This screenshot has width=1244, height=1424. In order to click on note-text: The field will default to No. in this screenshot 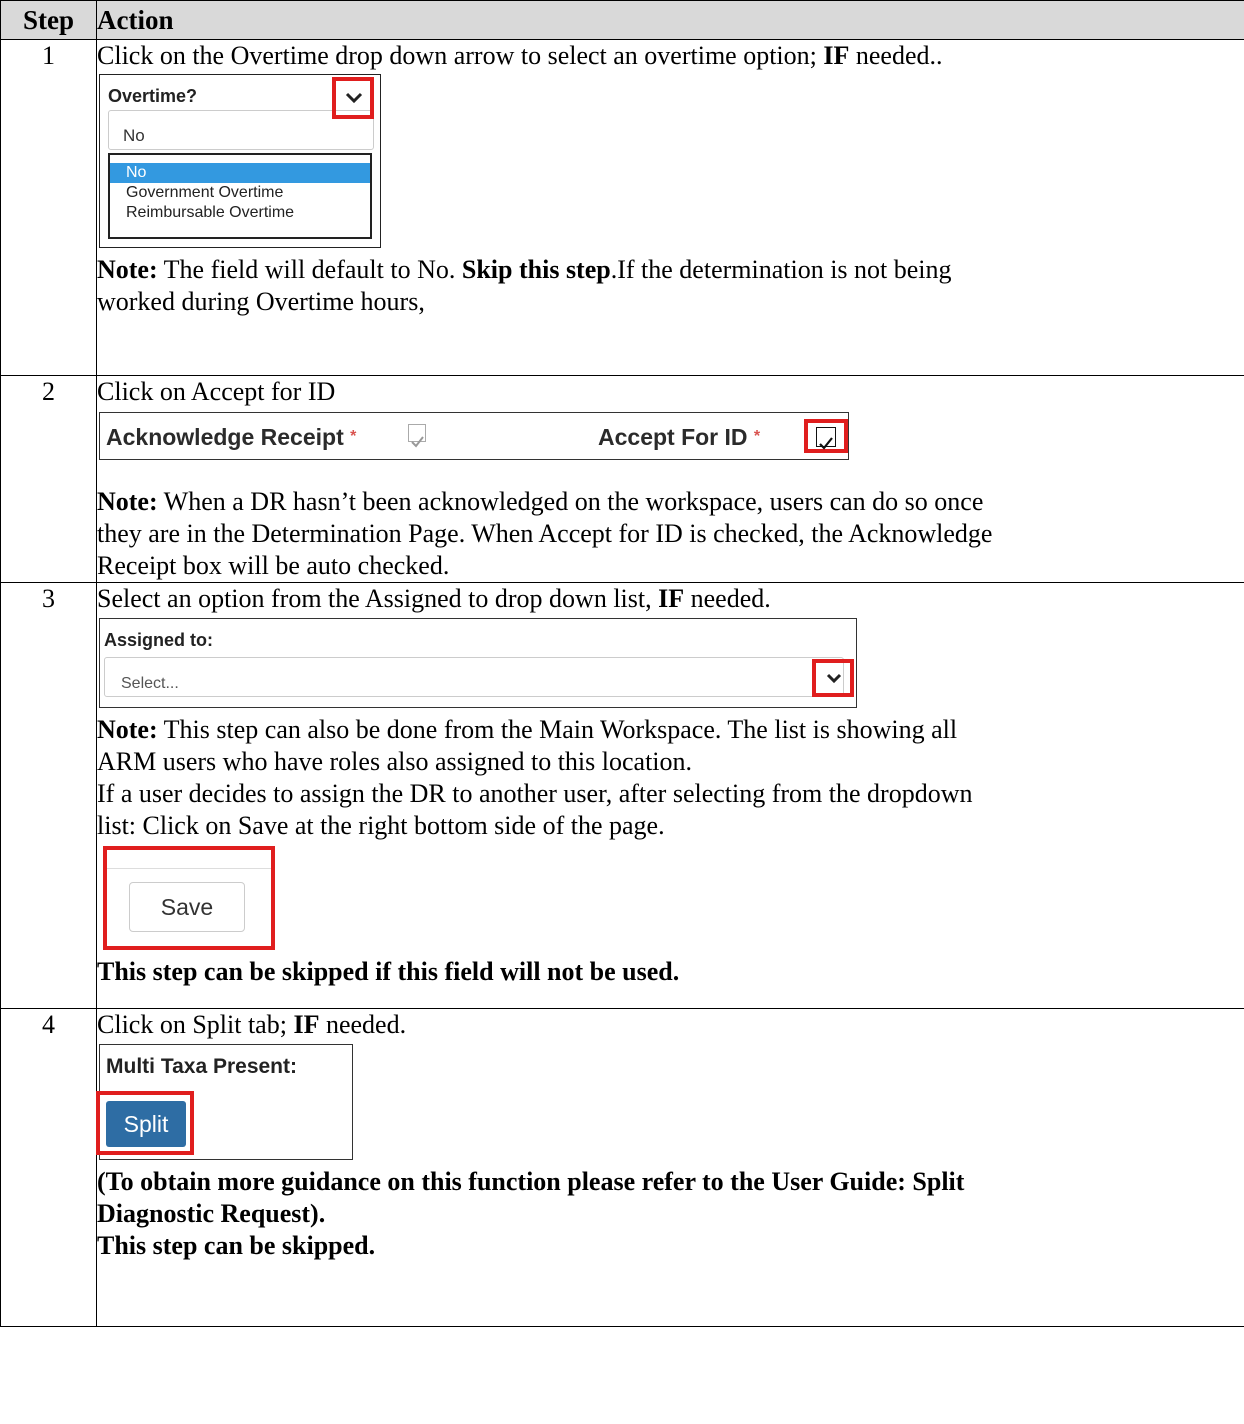, I will do `click(309, 269)`.